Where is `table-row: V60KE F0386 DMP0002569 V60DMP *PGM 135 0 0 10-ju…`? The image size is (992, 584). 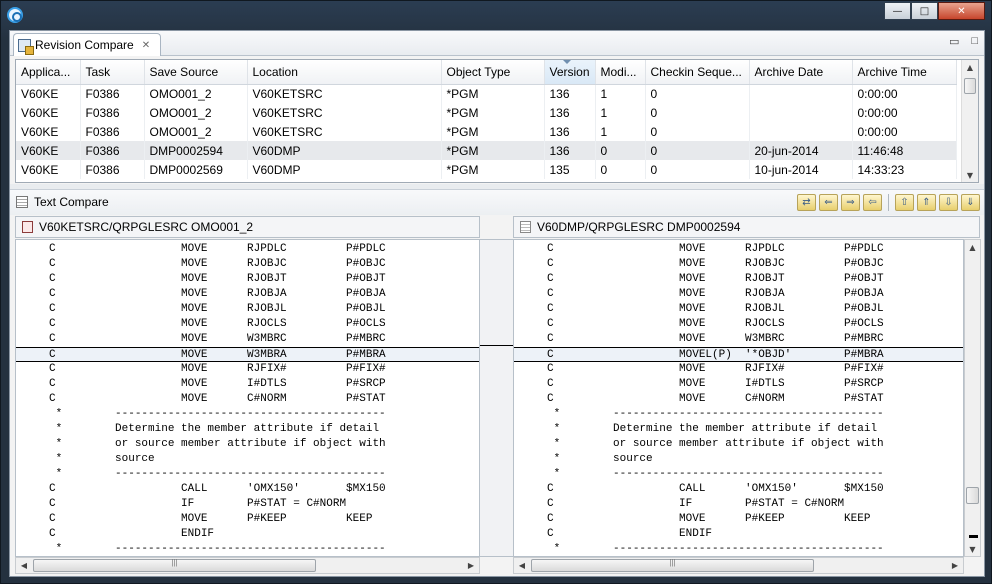
table-row: V60KE F0386 DMP0002569 V60DMP *PGM 135 0 0 10-ju… is located at coordinates (486, 169).